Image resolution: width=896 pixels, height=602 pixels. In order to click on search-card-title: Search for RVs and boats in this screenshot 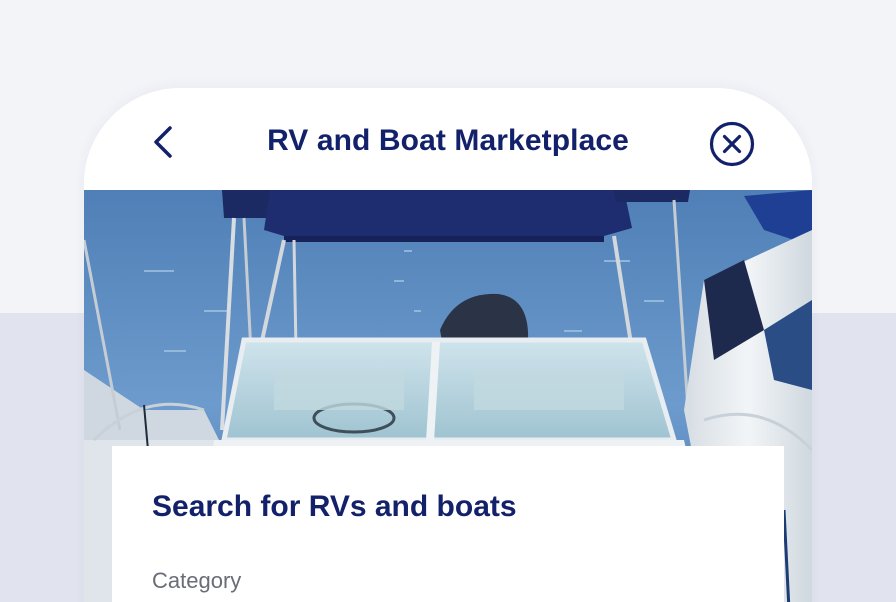, I will do `click(334, 506)`.